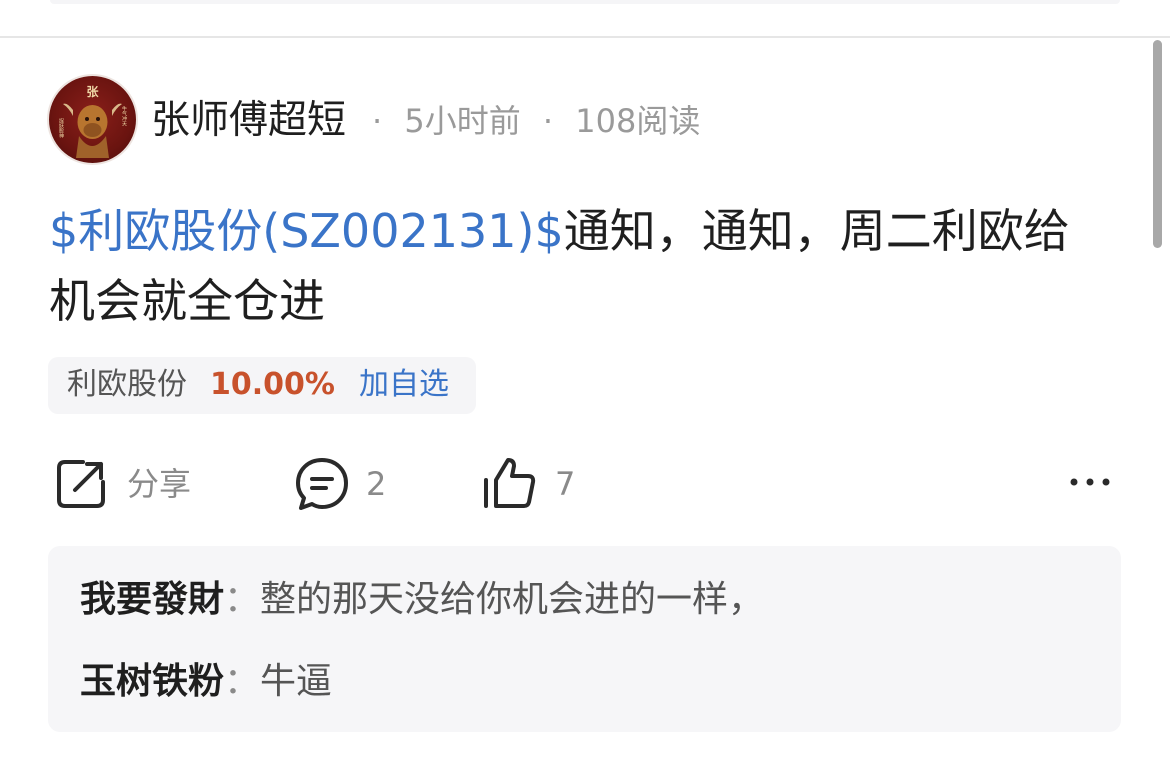  Describe the element at coordinates (61, 128) in the screenshot. I see `avatar-left-text: 捉妖股神` at that location.